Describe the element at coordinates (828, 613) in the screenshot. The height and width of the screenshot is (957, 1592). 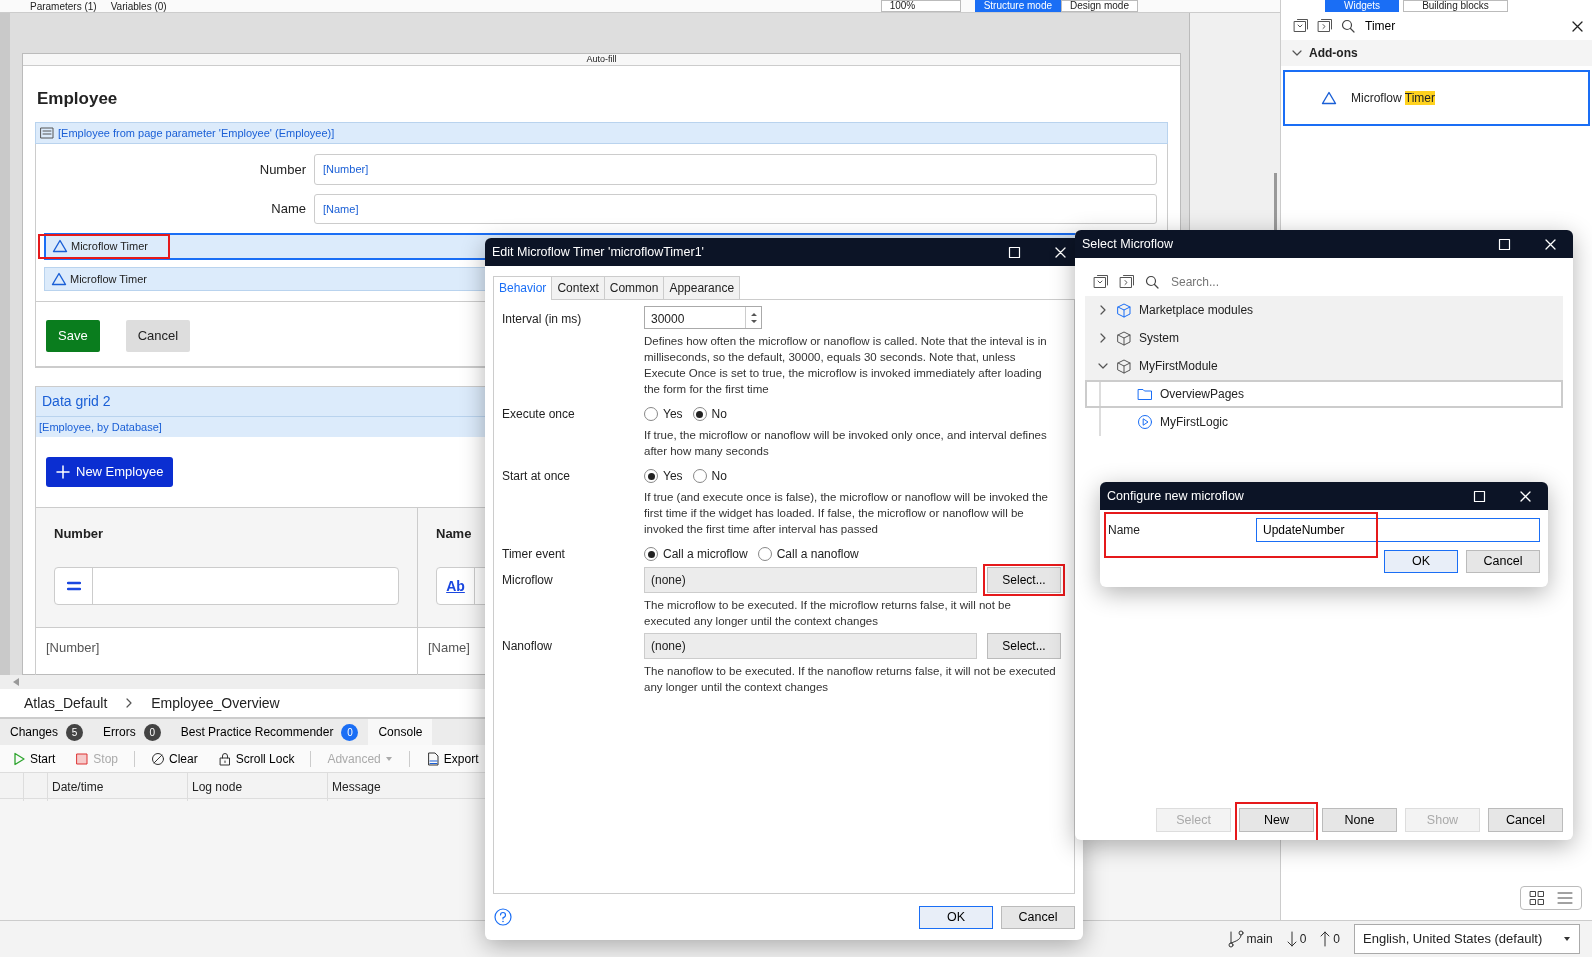
I see `help-text: The microflow to be executed. If the microflow returns false, it will not be executed any longer until the context changes` at that location.